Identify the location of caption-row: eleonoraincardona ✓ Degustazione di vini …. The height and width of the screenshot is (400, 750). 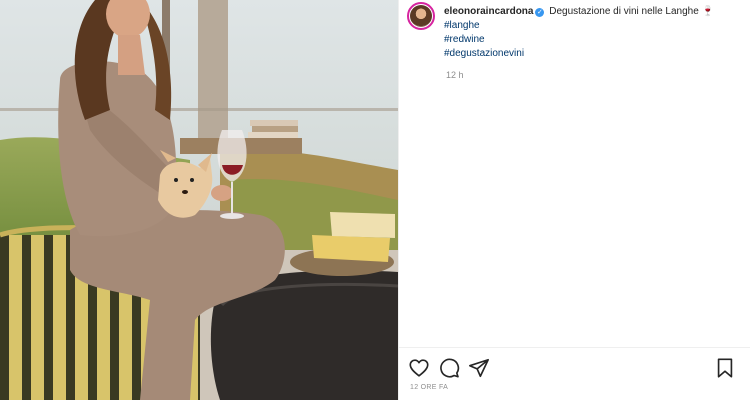
(575, 31).